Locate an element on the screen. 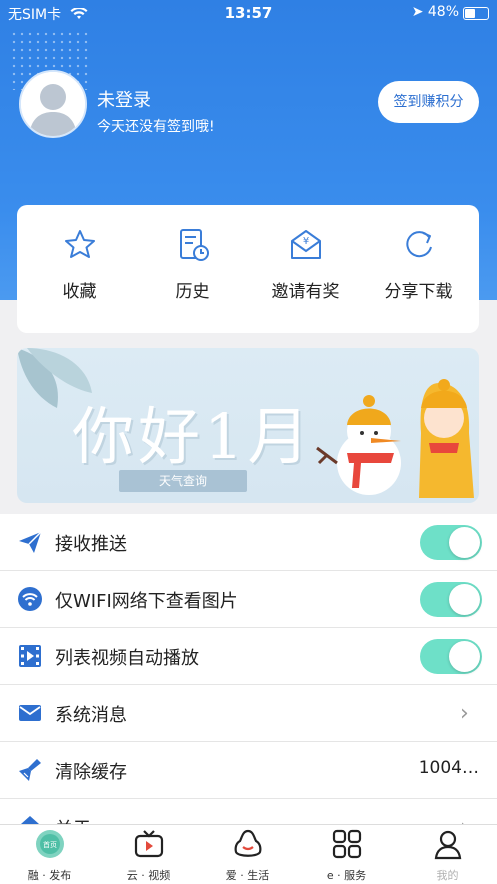 Image resolution: width=497 pixels, height=884 pixels. mail-icon is located at coordinates (30, 713).